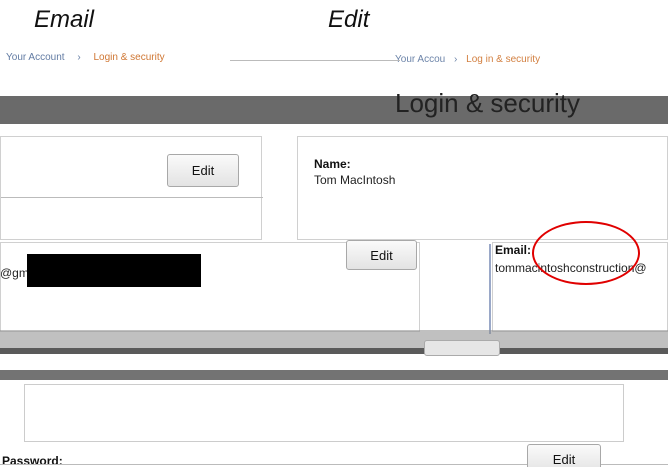  What do you see at coordinates (381, 255) in the screenshot?
I see `edit-button-email: Edit` at bounding box center [381, 255].